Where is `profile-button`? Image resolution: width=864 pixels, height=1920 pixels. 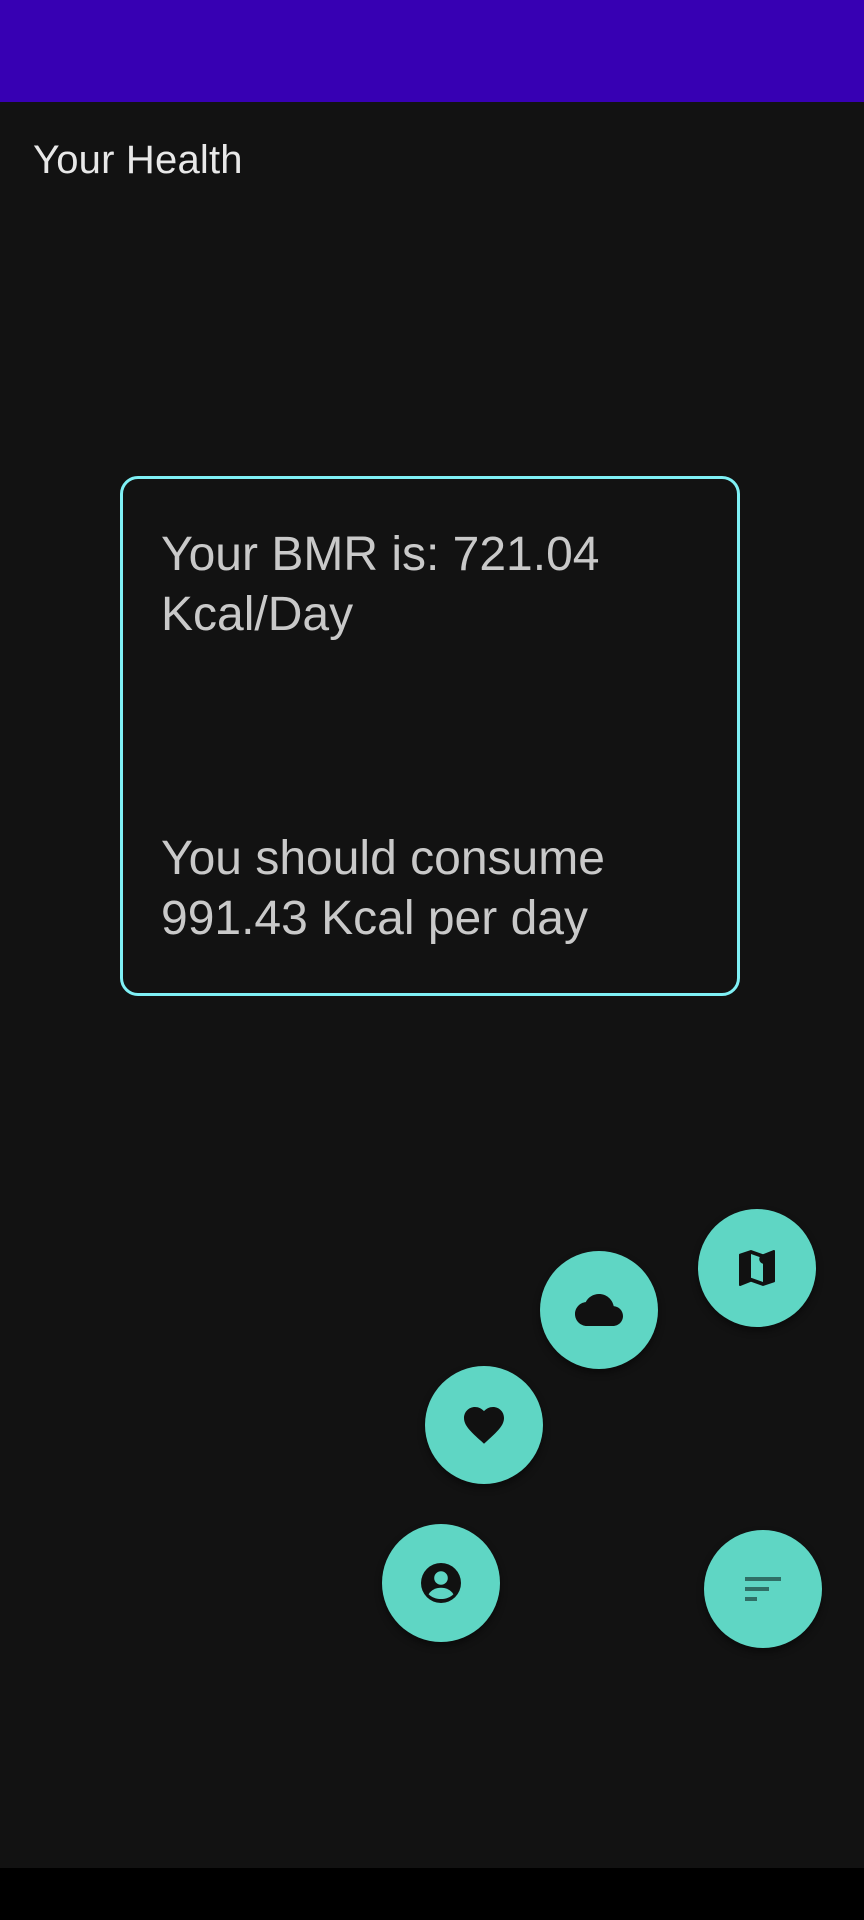
profile-button is located at coordinates (441, 1583).